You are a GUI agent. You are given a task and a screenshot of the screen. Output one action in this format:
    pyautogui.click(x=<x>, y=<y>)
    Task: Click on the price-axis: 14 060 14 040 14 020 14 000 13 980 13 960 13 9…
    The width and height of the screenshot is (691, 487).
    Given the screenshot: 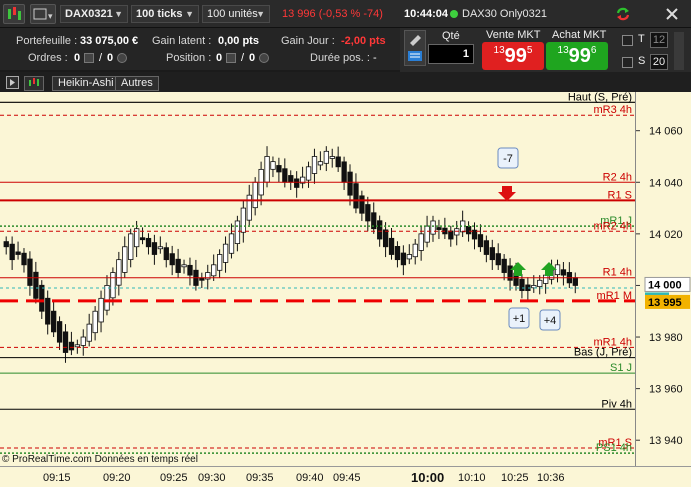 What is the action you would take?
    pyautogui.click(x=663, y=279)
    